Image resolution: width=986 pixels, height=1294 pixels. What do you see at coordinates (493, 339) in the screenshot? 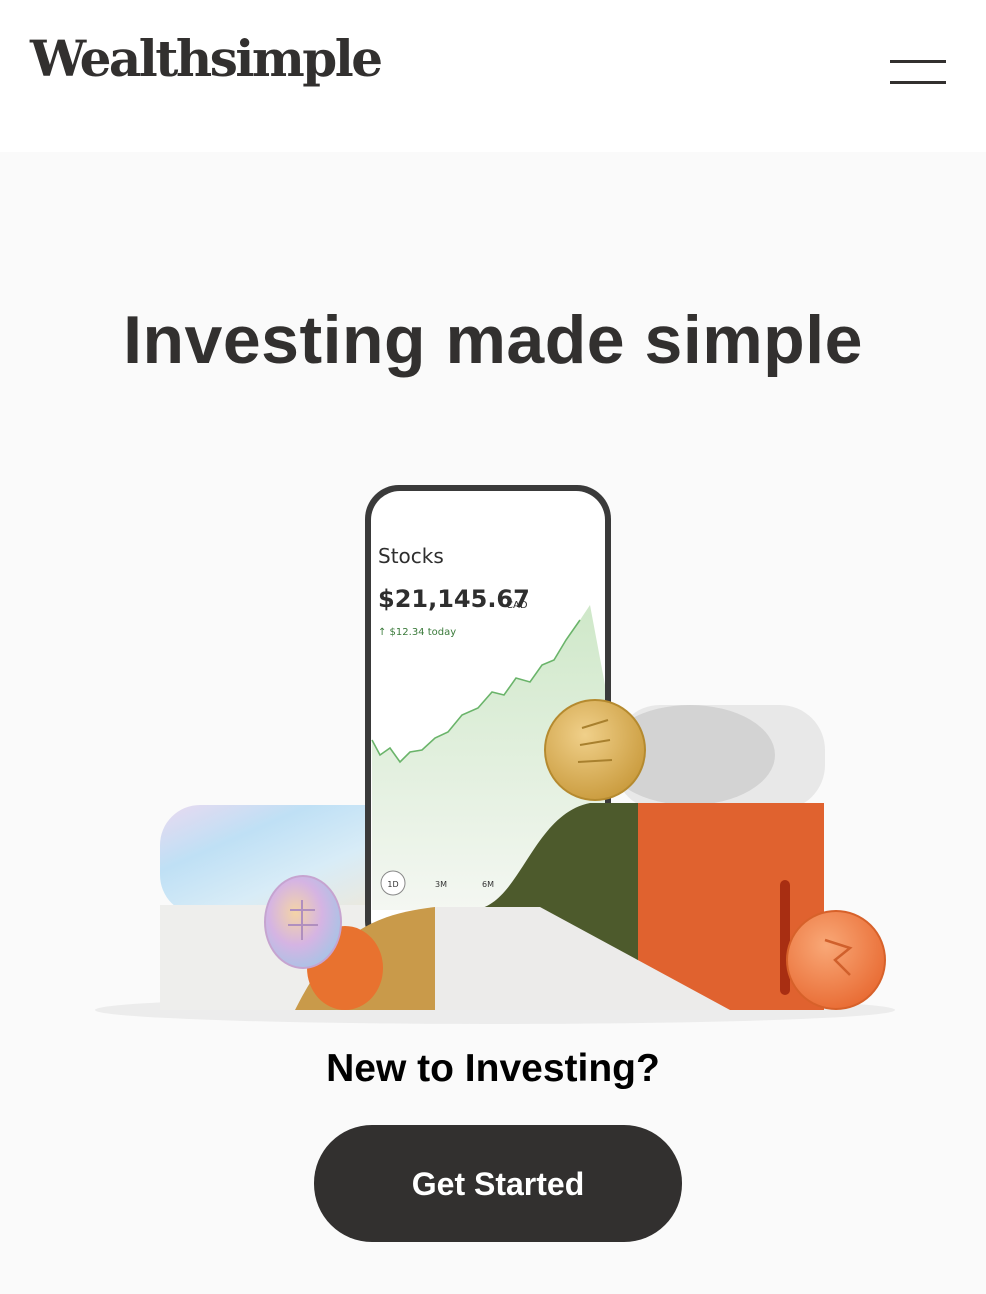
I see `hero-title: Investing made simple` at bounding box center [493, 339].